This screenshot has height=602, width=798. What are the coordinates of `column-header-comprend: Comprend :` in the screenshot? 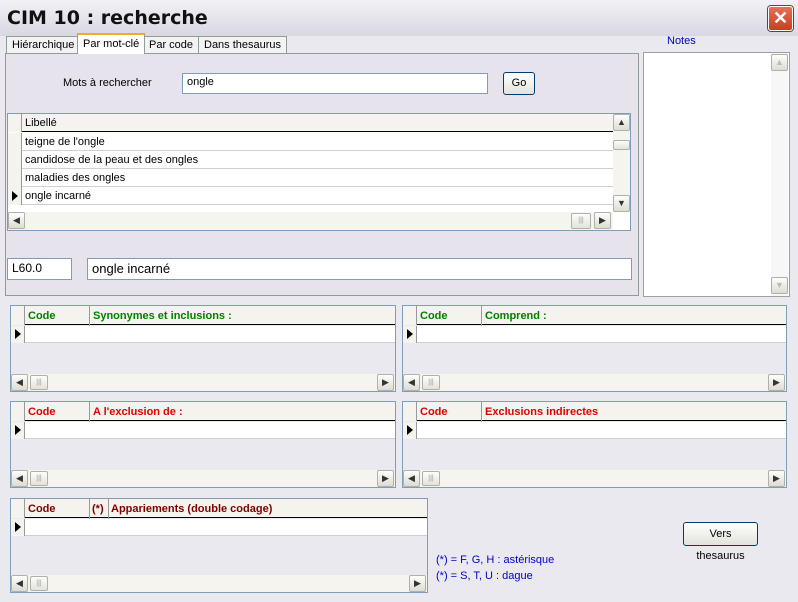 It's located at (516, 316).